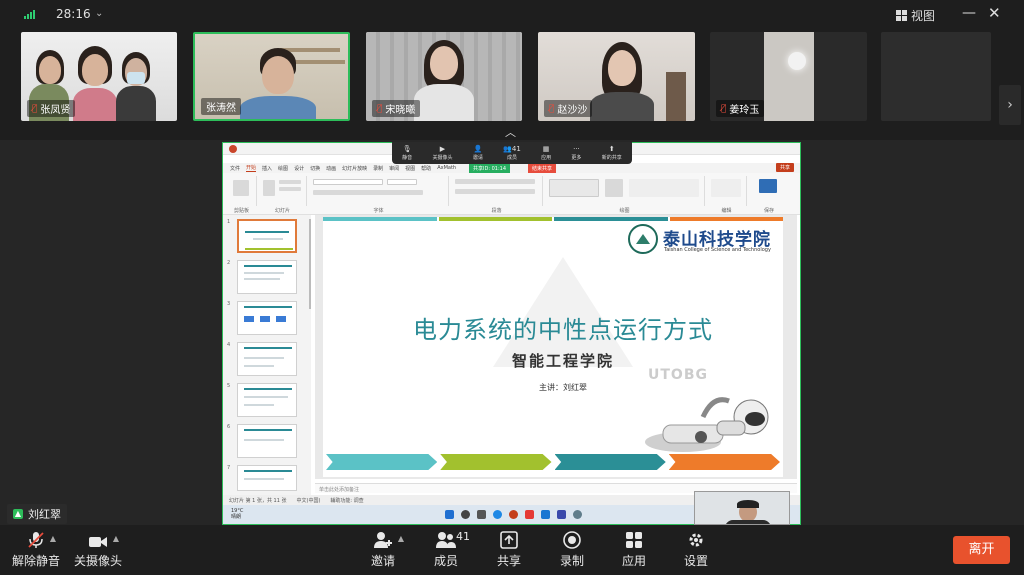  Describe the element at coordinates (315, 168) in the screenshot. I see `menu-transitions: 切换` at that location.